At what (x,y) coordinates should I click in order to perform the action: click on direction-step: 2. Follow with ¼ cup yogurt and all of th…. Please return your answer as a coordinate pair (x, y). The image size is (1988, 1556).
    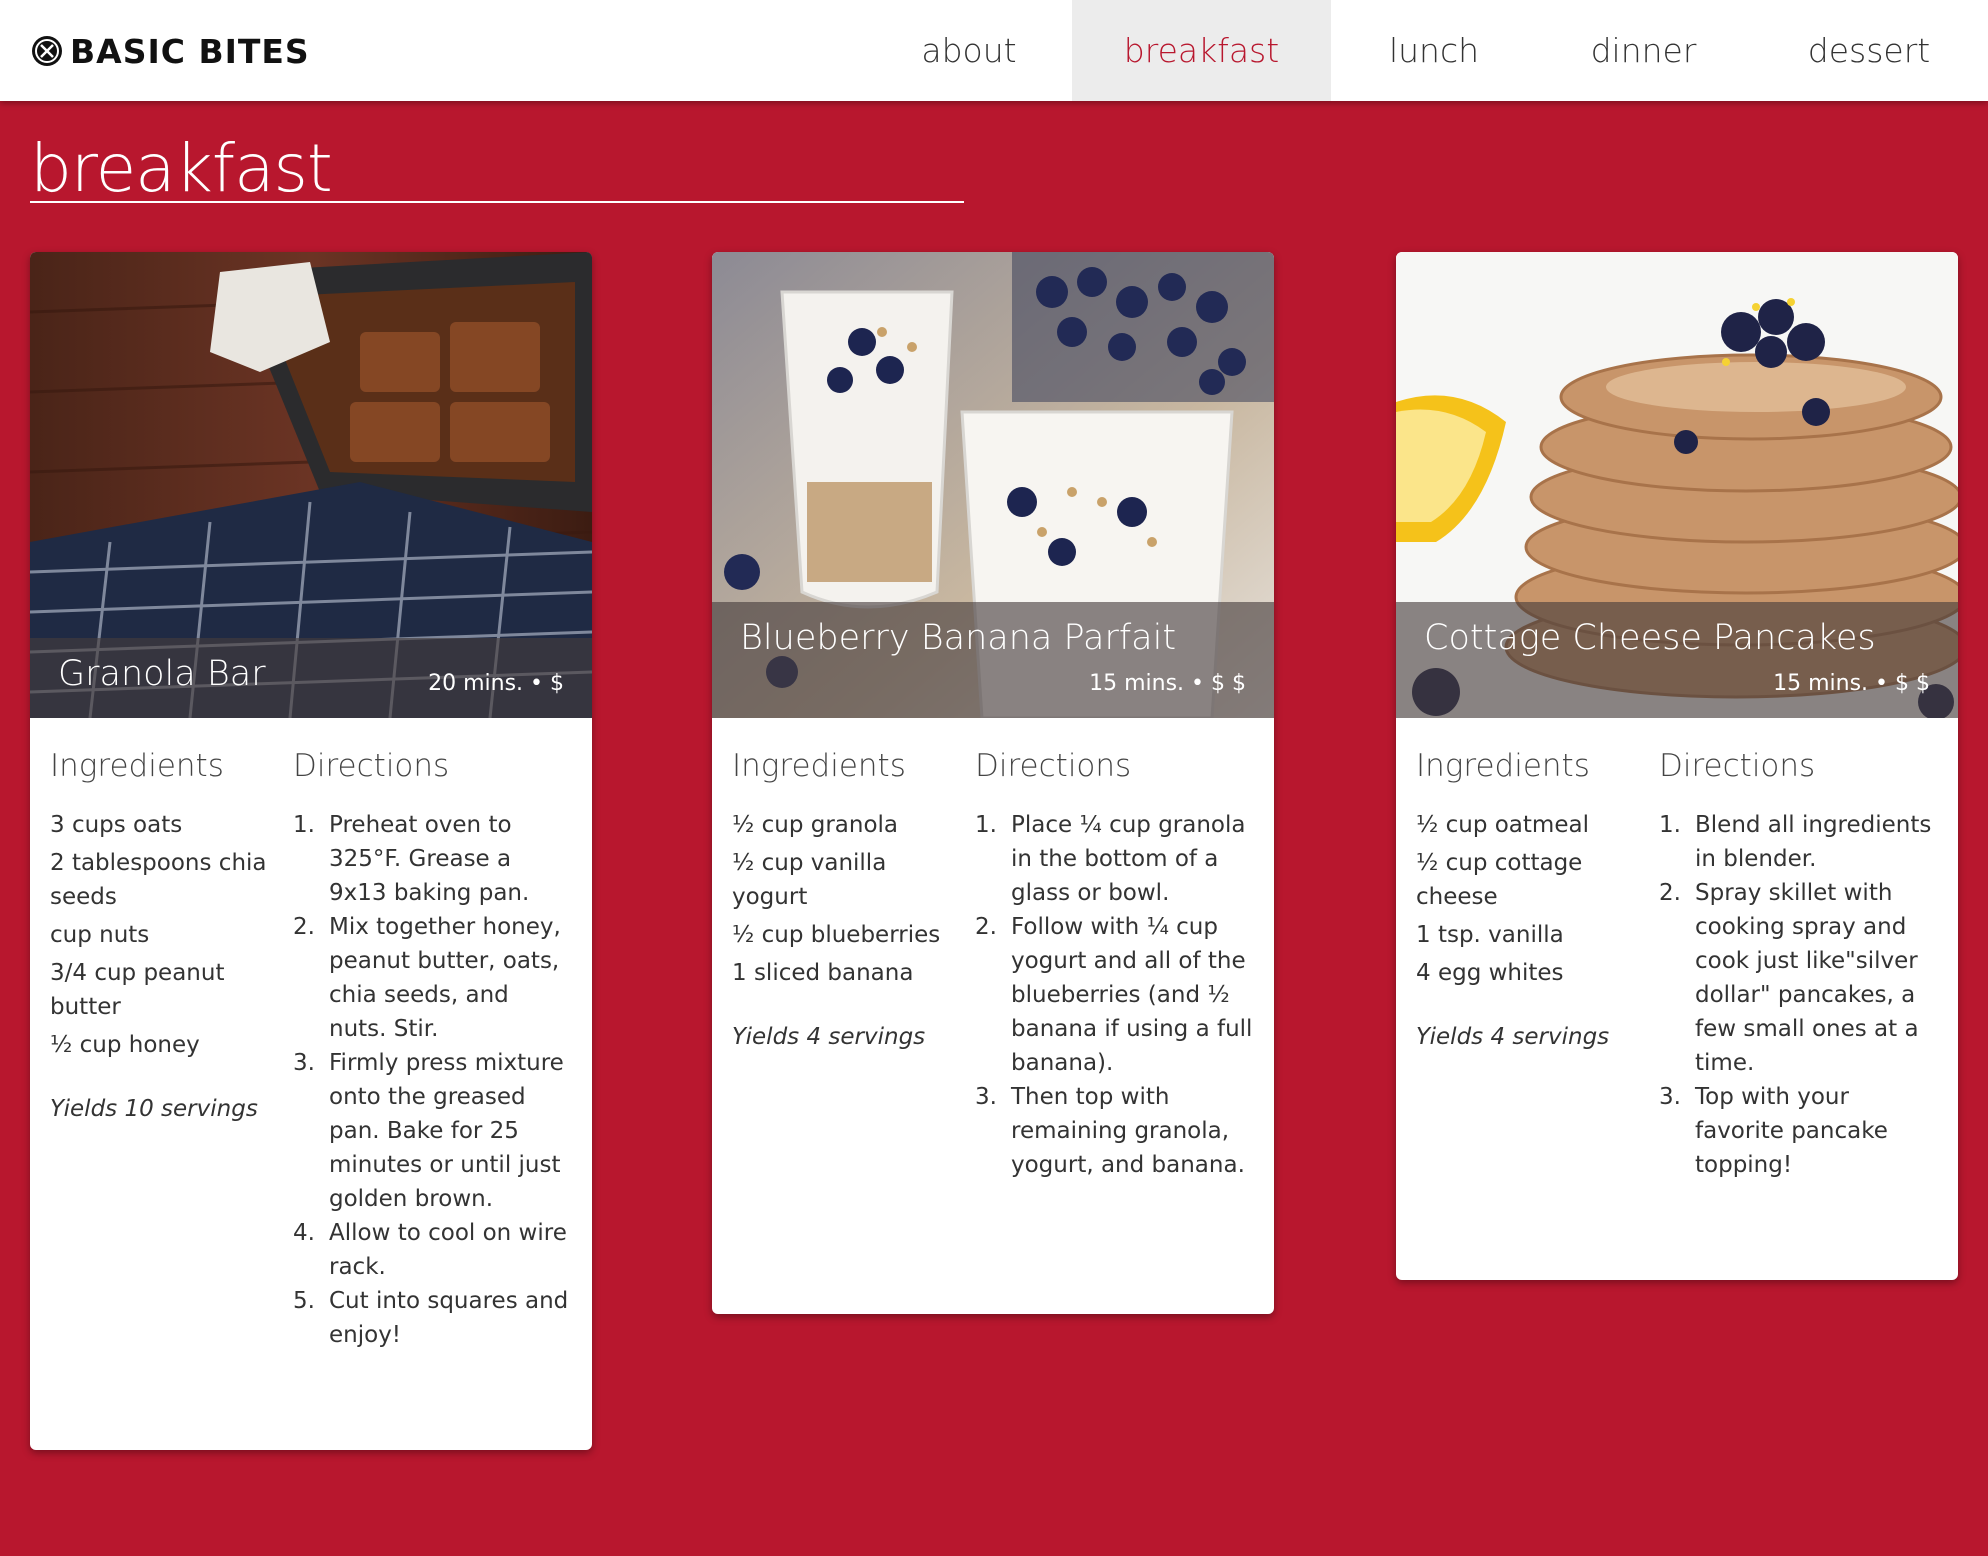
    Looking at the image, I should click on (1114, 995).